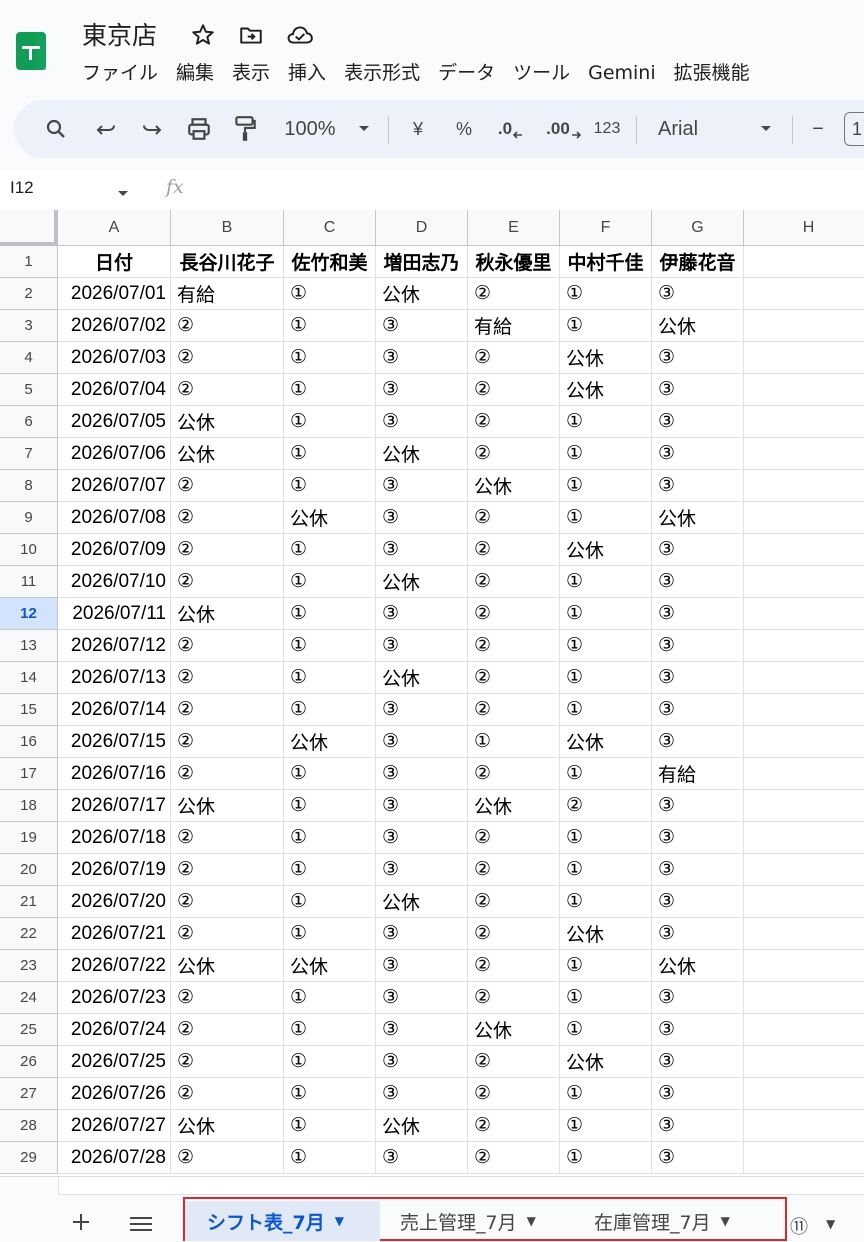  What do you see at coordinates (106, 129) in the screenshot?
I see `undo-icon` at bounding box center [106, 129].